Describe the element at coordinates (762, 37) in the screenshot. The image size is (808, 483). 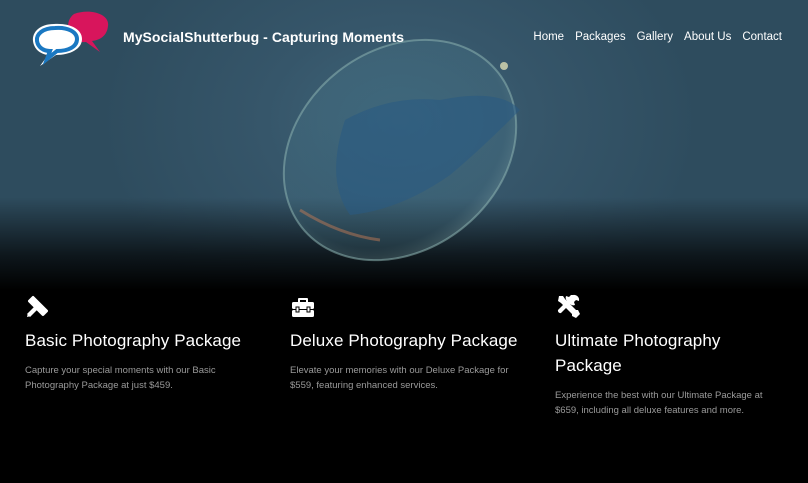
I see `nav-contact-link: Contact` at that location.